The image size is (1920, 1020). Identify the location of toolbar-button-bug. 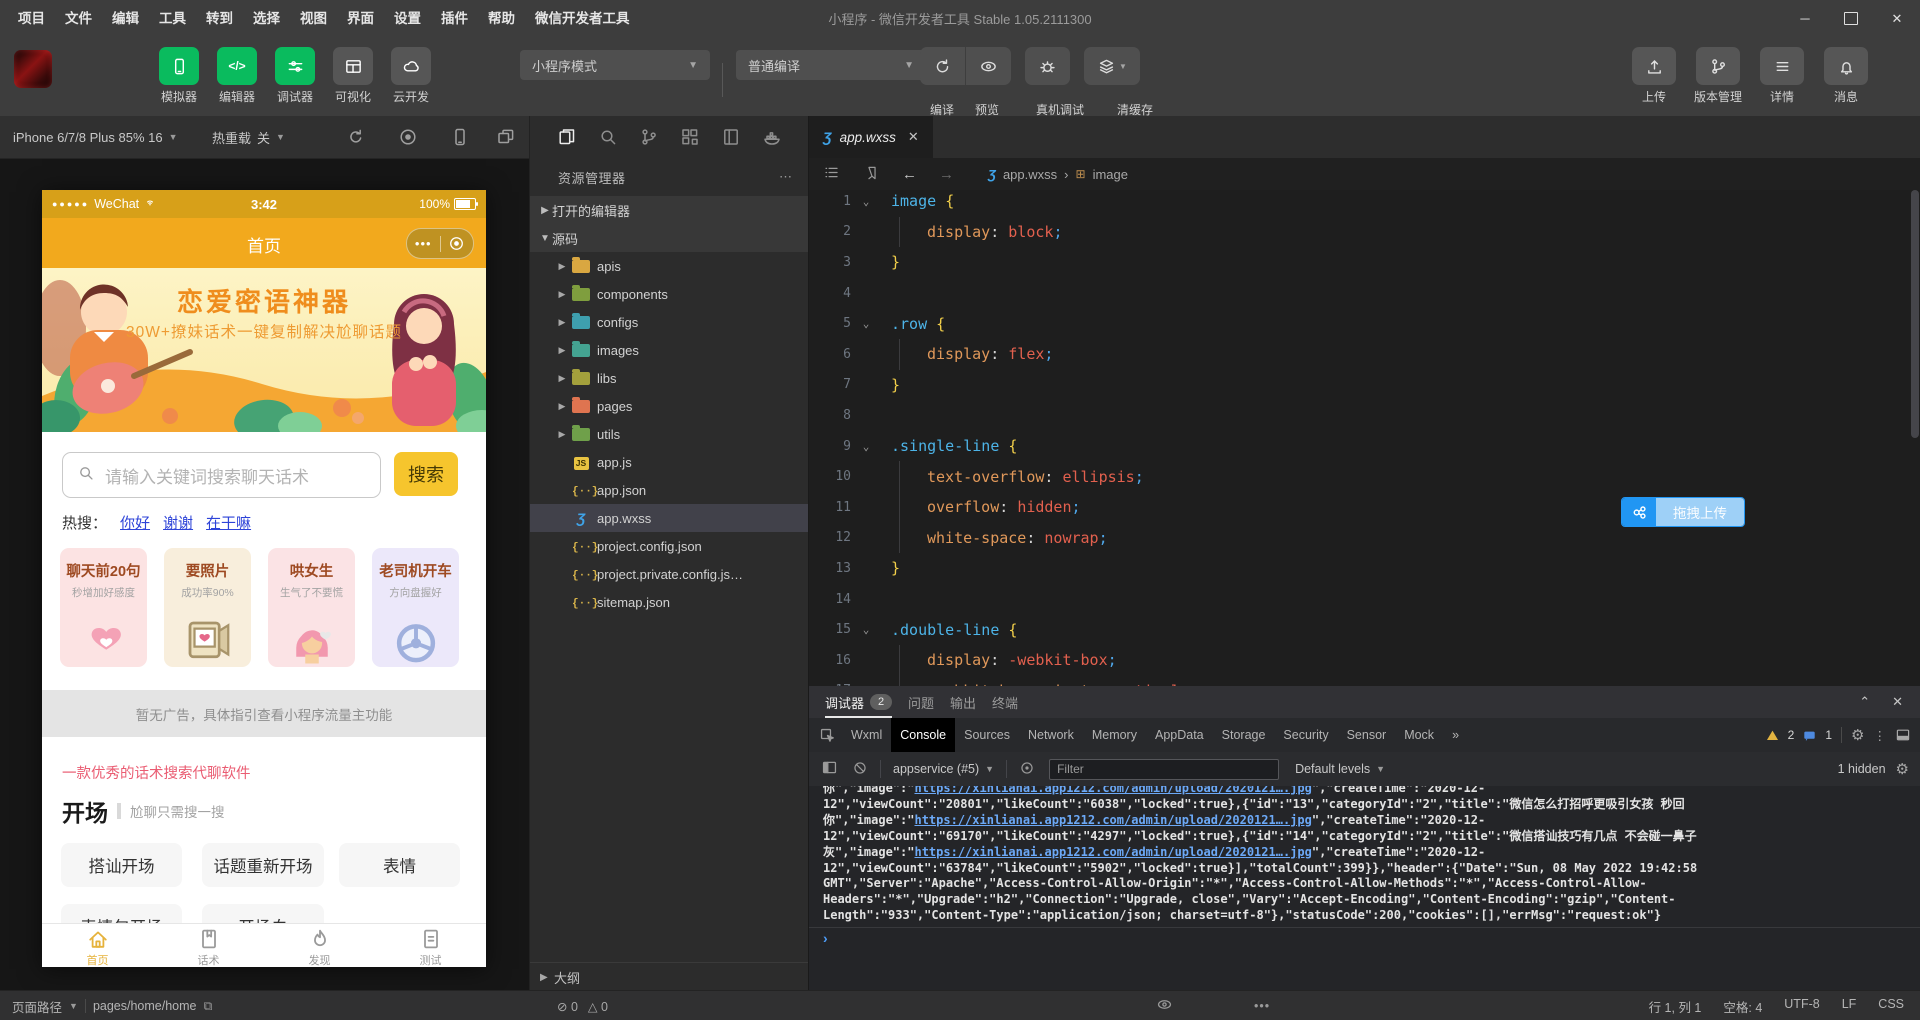
(1047, 66).